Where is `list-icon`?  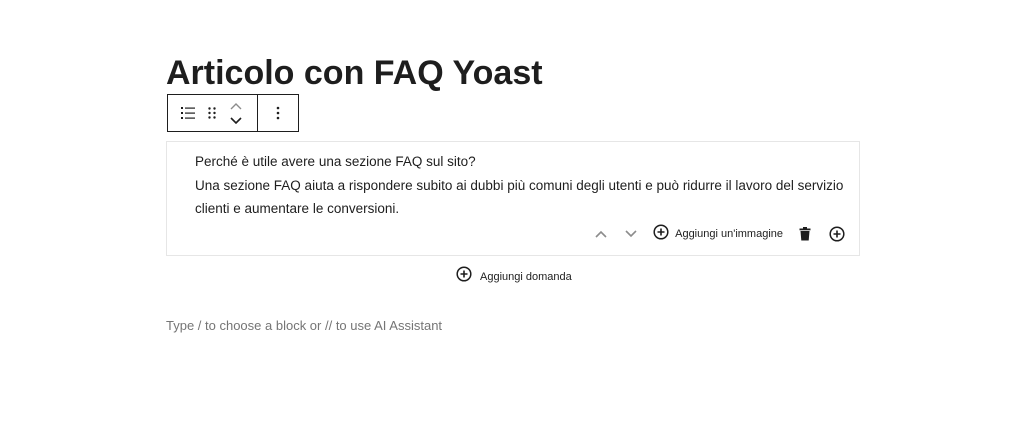
list-icon is located at coordinates (188, 113).